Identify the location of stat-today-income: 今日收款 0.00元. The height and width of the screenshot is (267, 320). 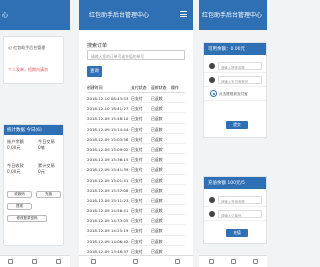
(15, 169).